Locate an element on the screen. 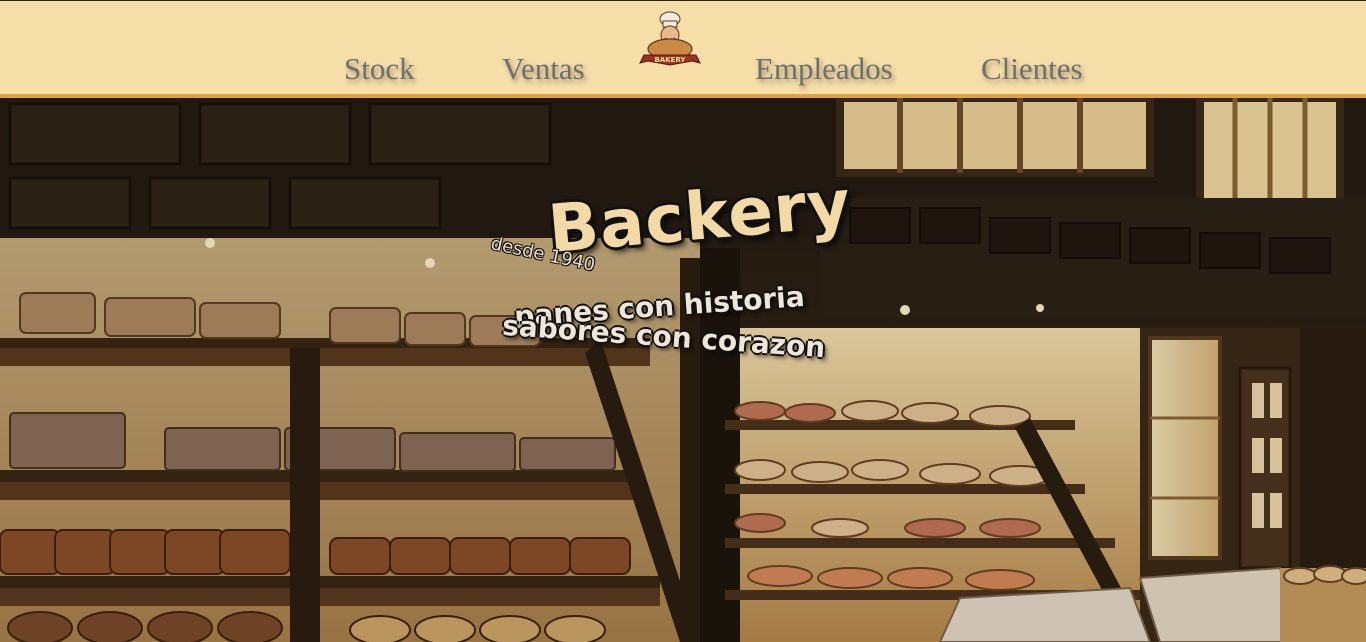 The width and height of the screenshot is (1366, 642). nav-link-ventas: Ventas is located at coordinates (543, 69).